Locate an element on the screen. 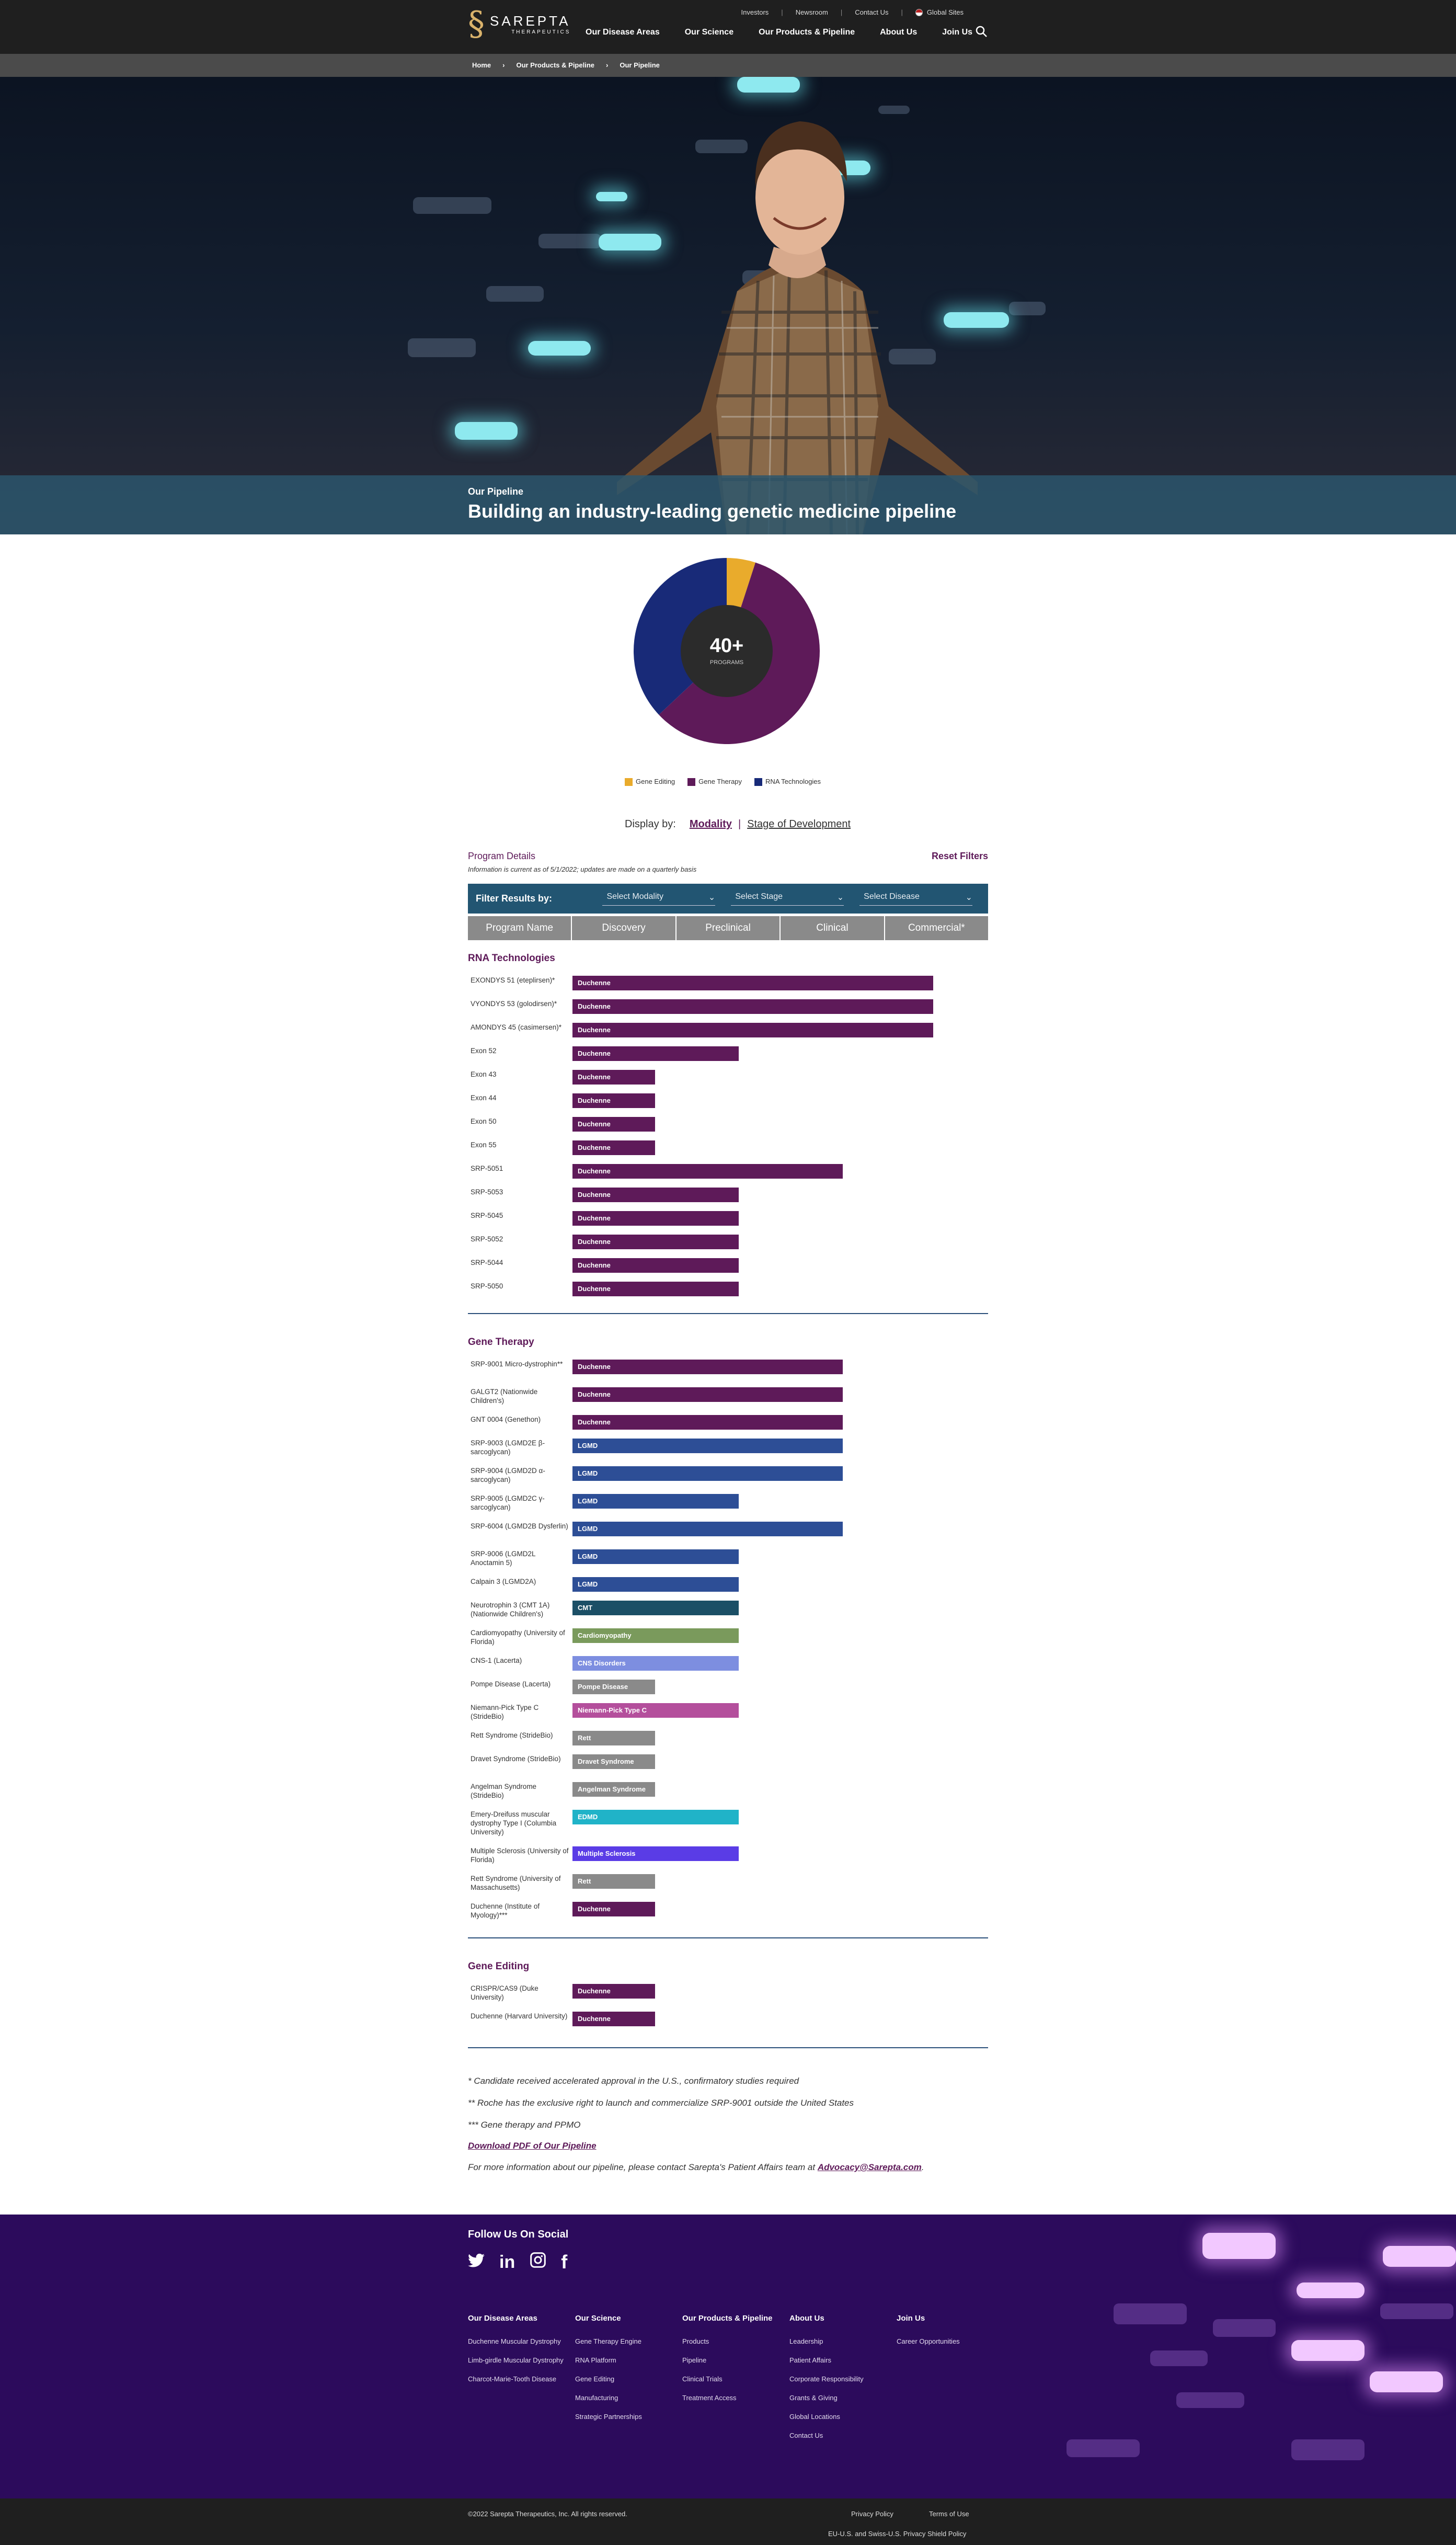  stage-bar: CMT is located at coordinates (655, 1608).